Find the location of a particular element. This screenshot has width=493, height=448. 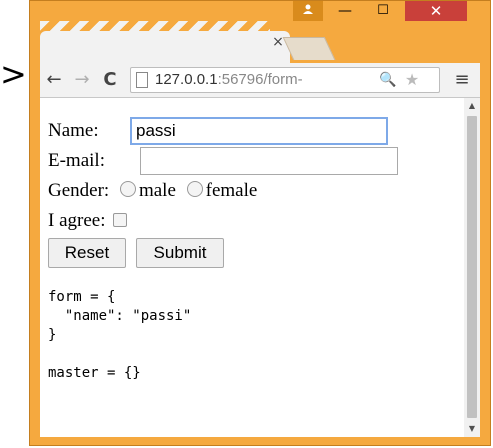

vertical-scrollbar: ▲ ▼ is located at coordinates (472, 267).